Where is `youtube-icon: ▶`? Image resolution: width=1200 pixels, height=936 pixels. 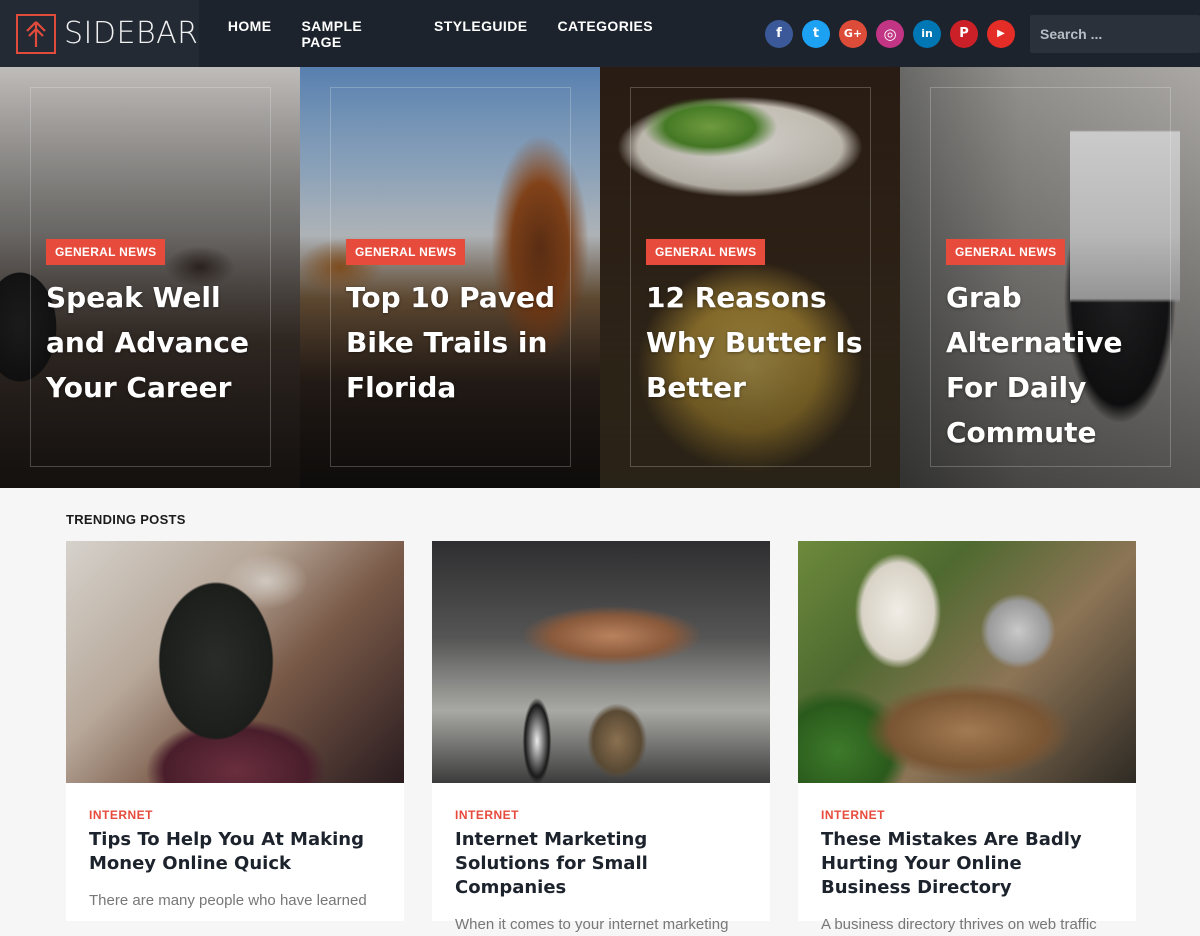 youtube-icon: ▶ is located at coordinates (1001, 33).